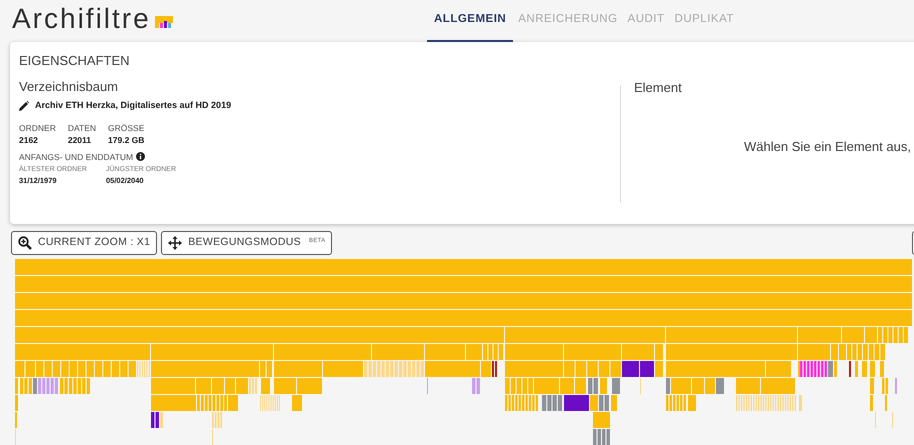  Describe the element at coordinates (24, 105) in the screenshot. I see `pencil-icon` at that location.